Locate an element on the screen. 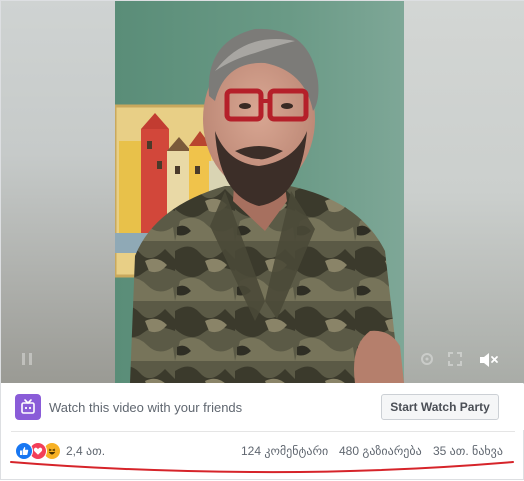 The height and width of the screenshot is (481, 524). start-watch-party-button: Start Watch Party is located at coordinates (440, 407).